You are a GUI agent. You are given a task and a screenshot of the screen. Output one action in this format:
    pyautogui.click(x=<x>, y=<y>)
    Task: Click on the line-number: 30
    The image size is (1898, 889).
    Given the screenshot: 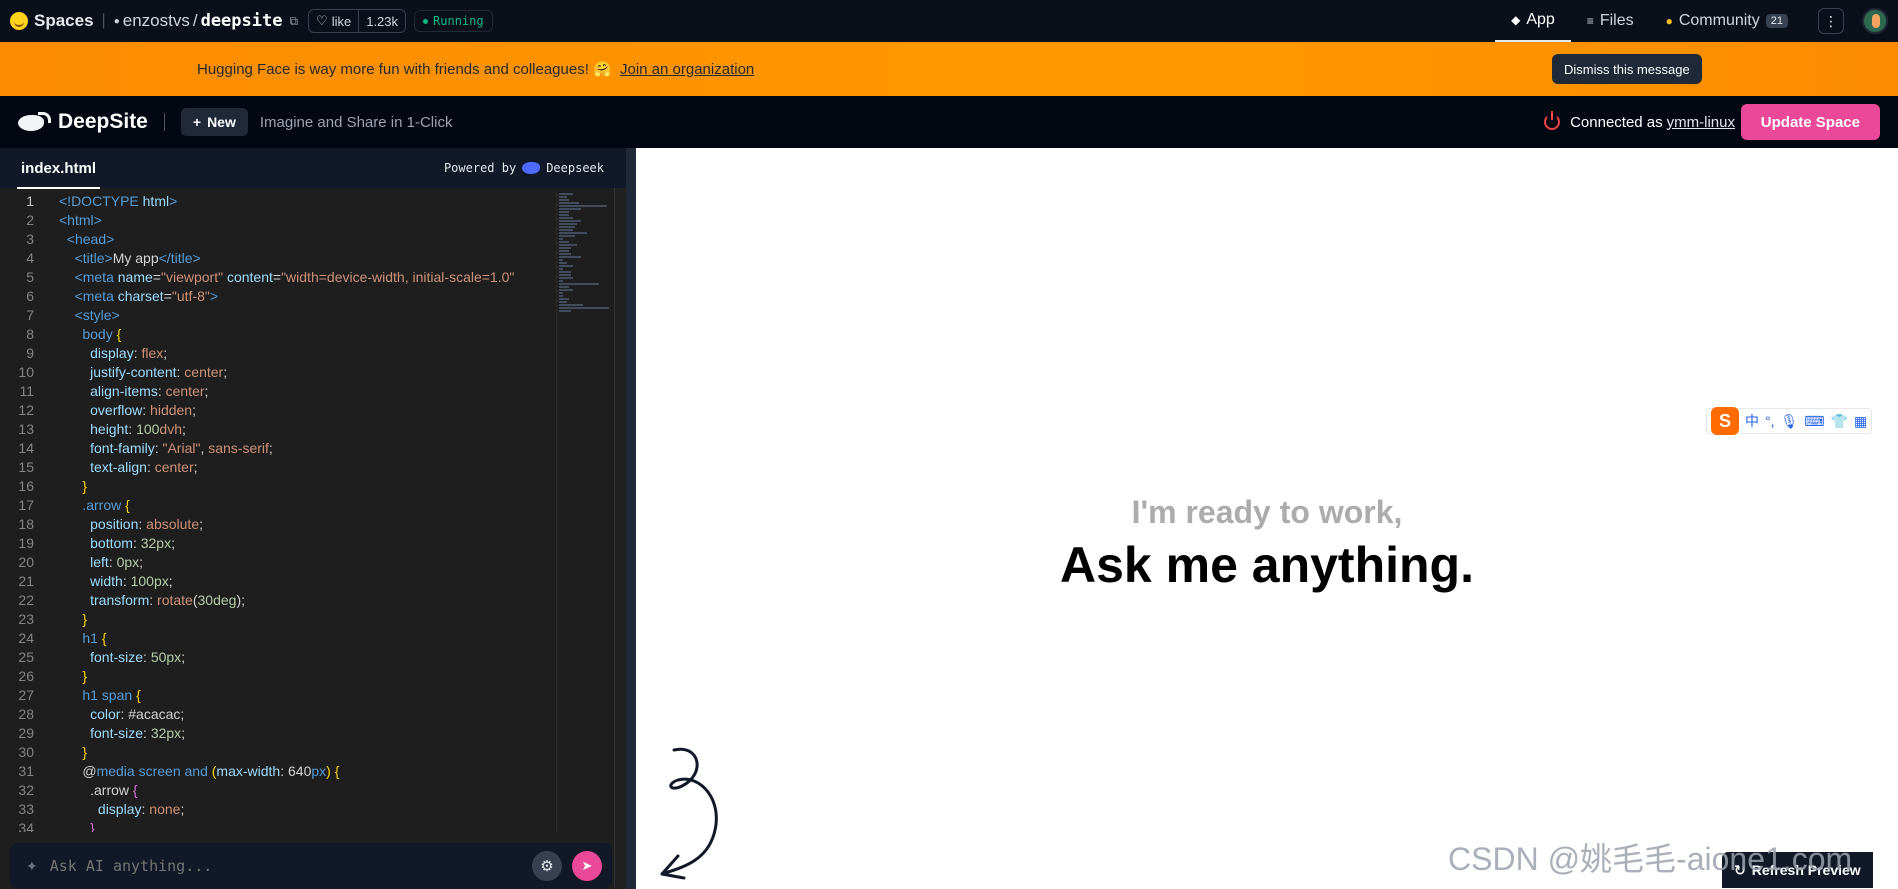 What is the action you would take?
    pyautogui.click(x=26, y=752)
    